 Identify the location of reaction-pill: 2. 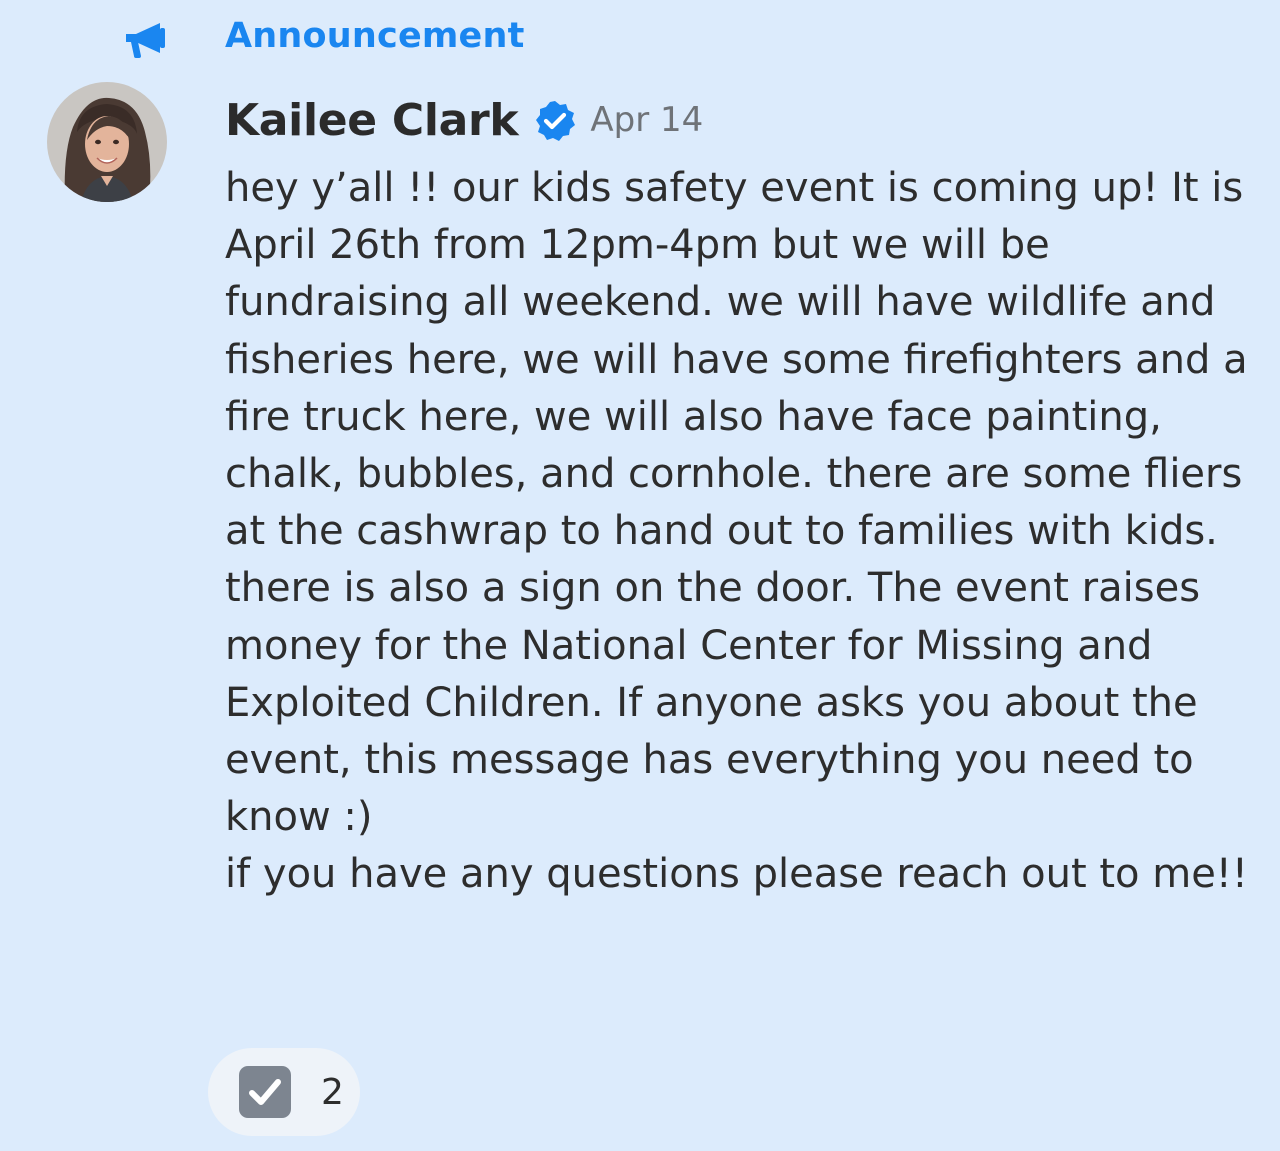
(284, 1092).